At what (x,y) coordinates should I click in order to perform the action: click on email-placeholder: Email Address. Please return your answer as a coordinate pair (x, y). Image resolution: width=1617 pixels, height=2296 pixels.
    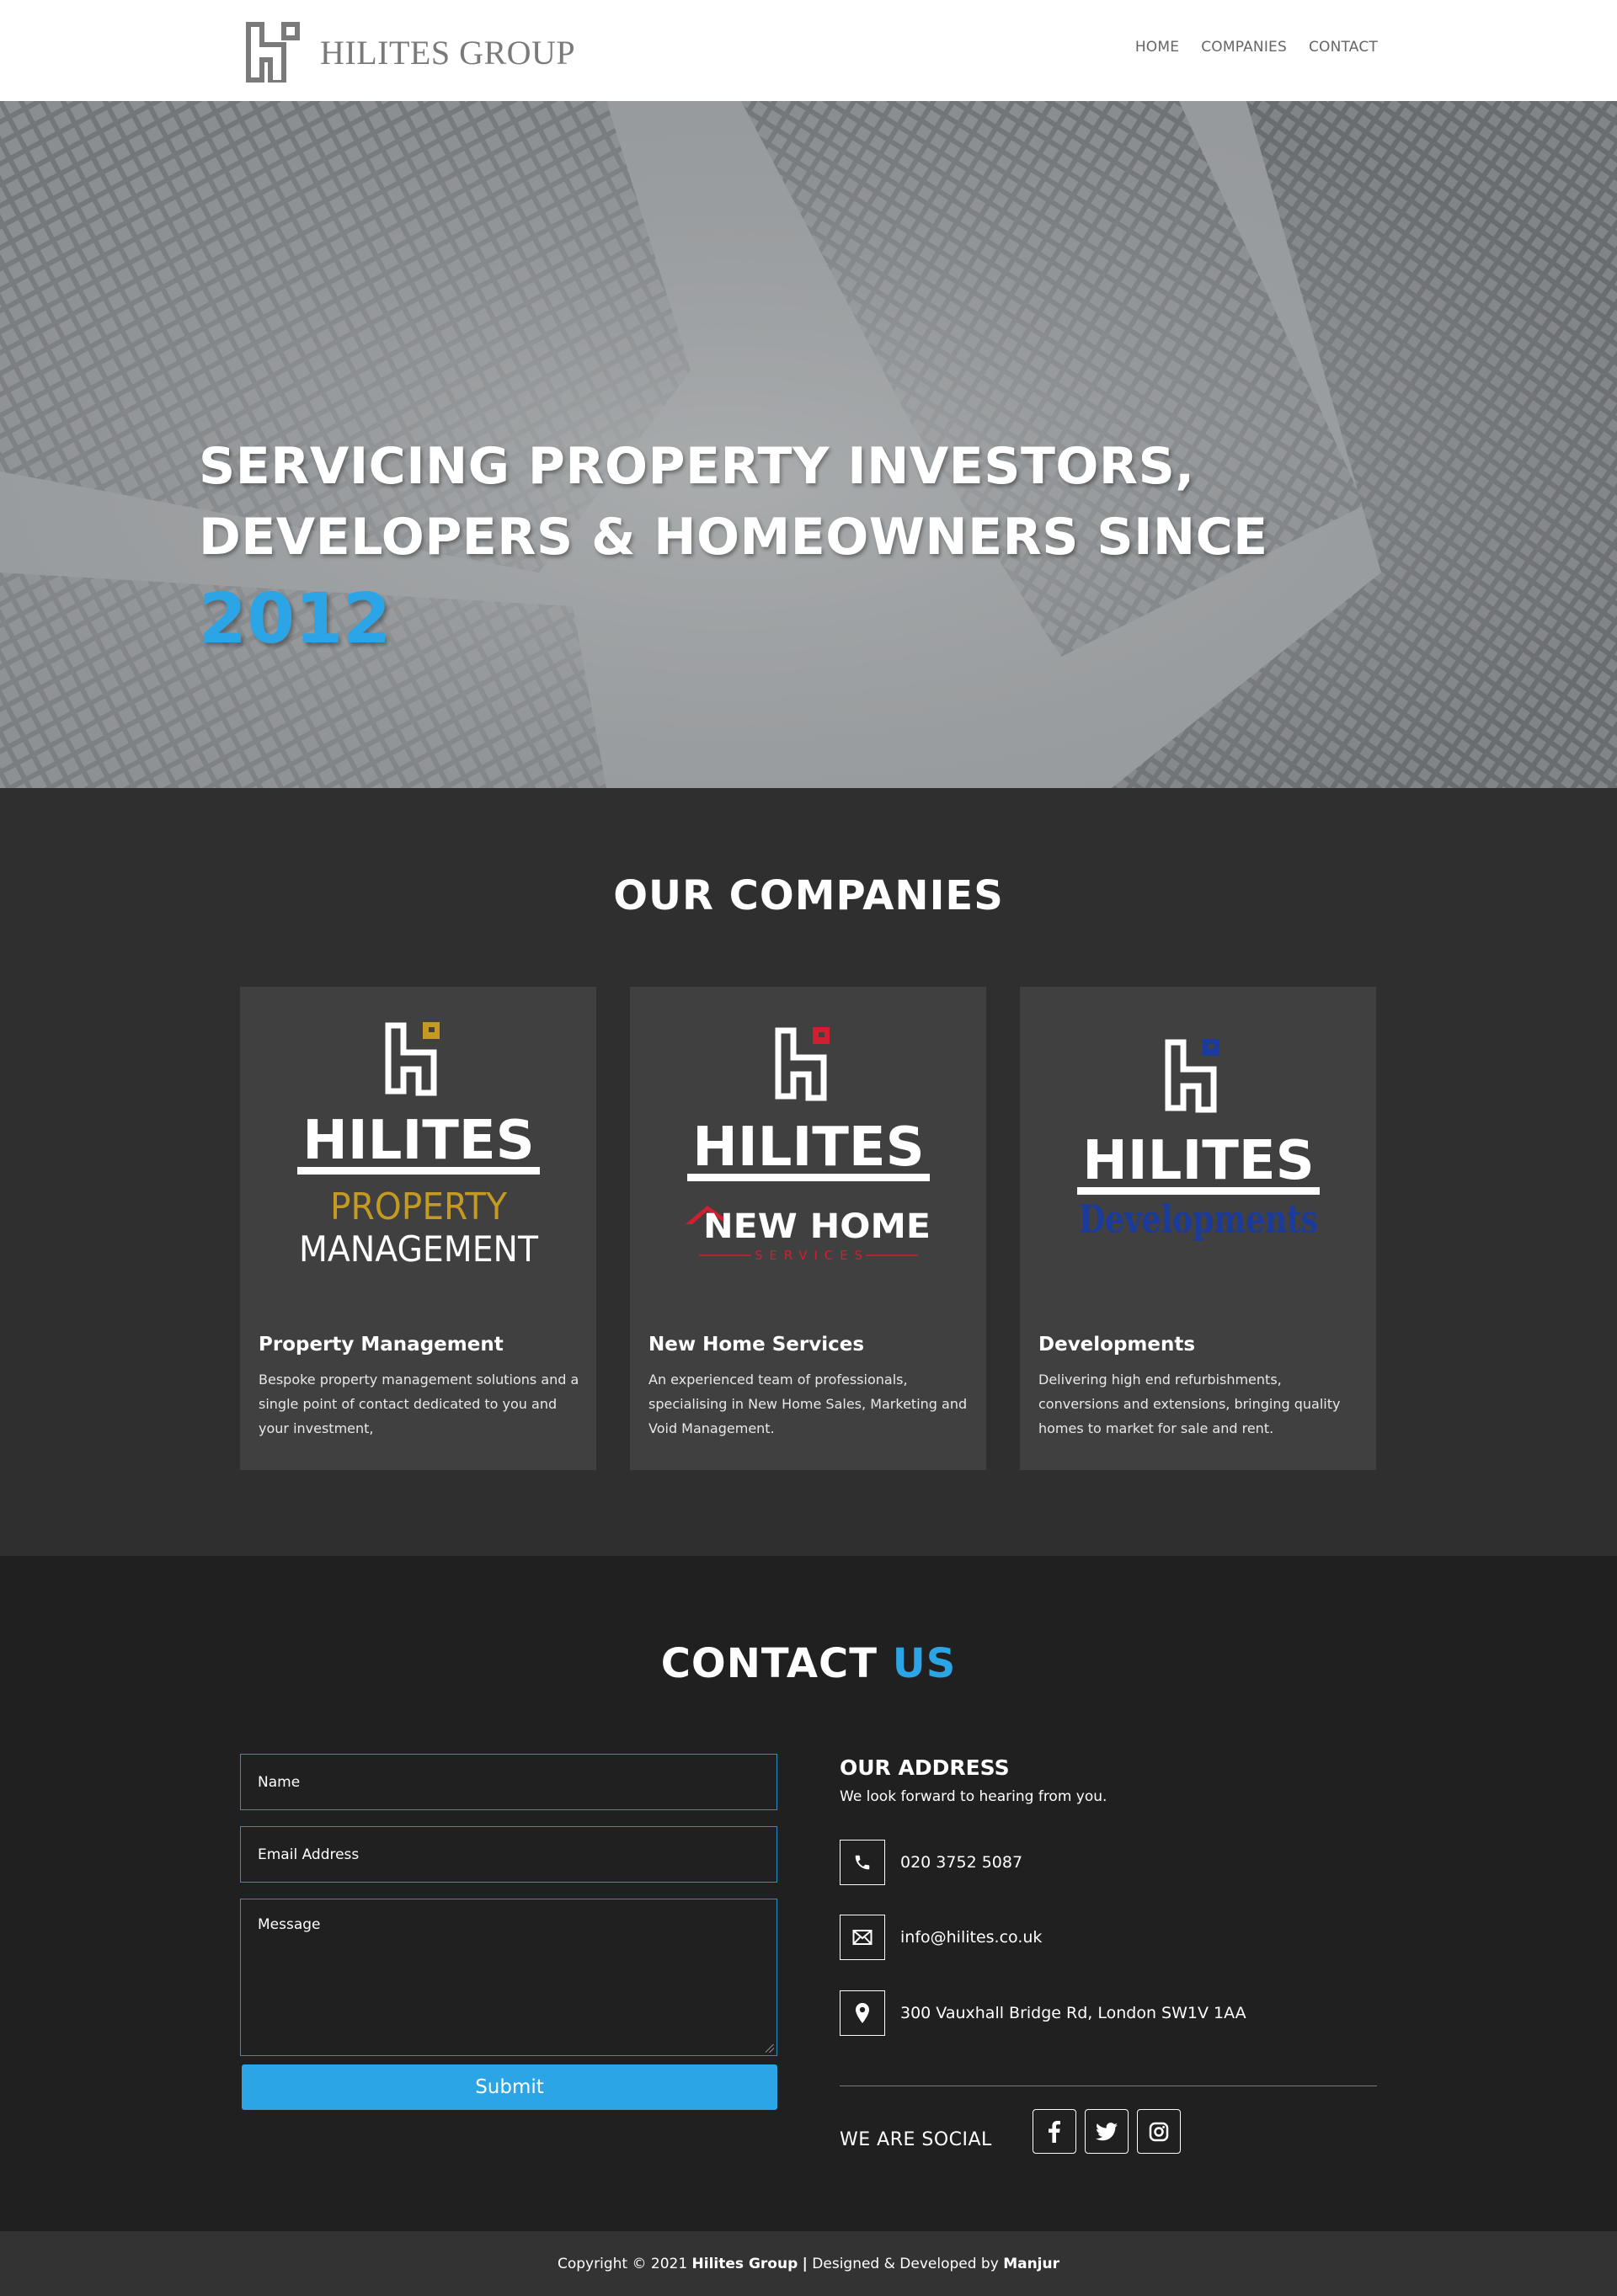
    Looking at the image, I should click on (309, 1854).